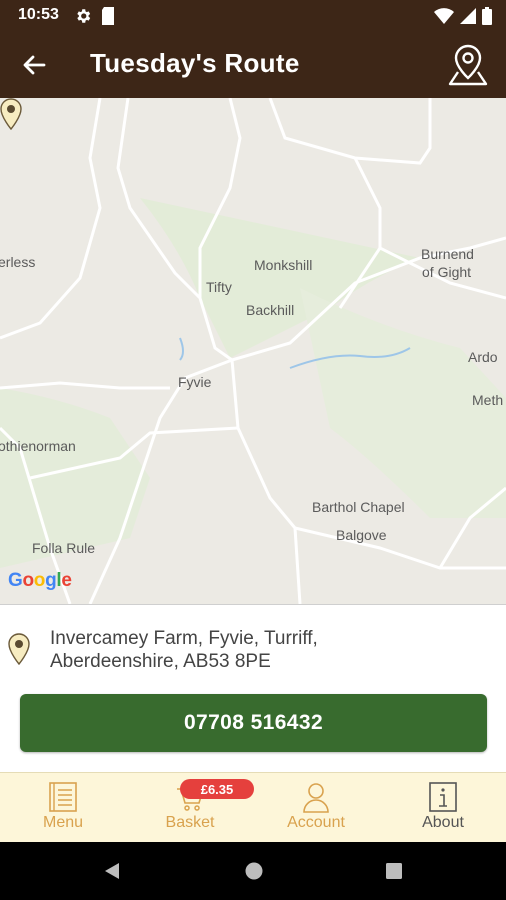 This screenshot has height=900, width=506. I want to click on bottom-nav: Menu Basket Account About £6.35, so click(253, 807).